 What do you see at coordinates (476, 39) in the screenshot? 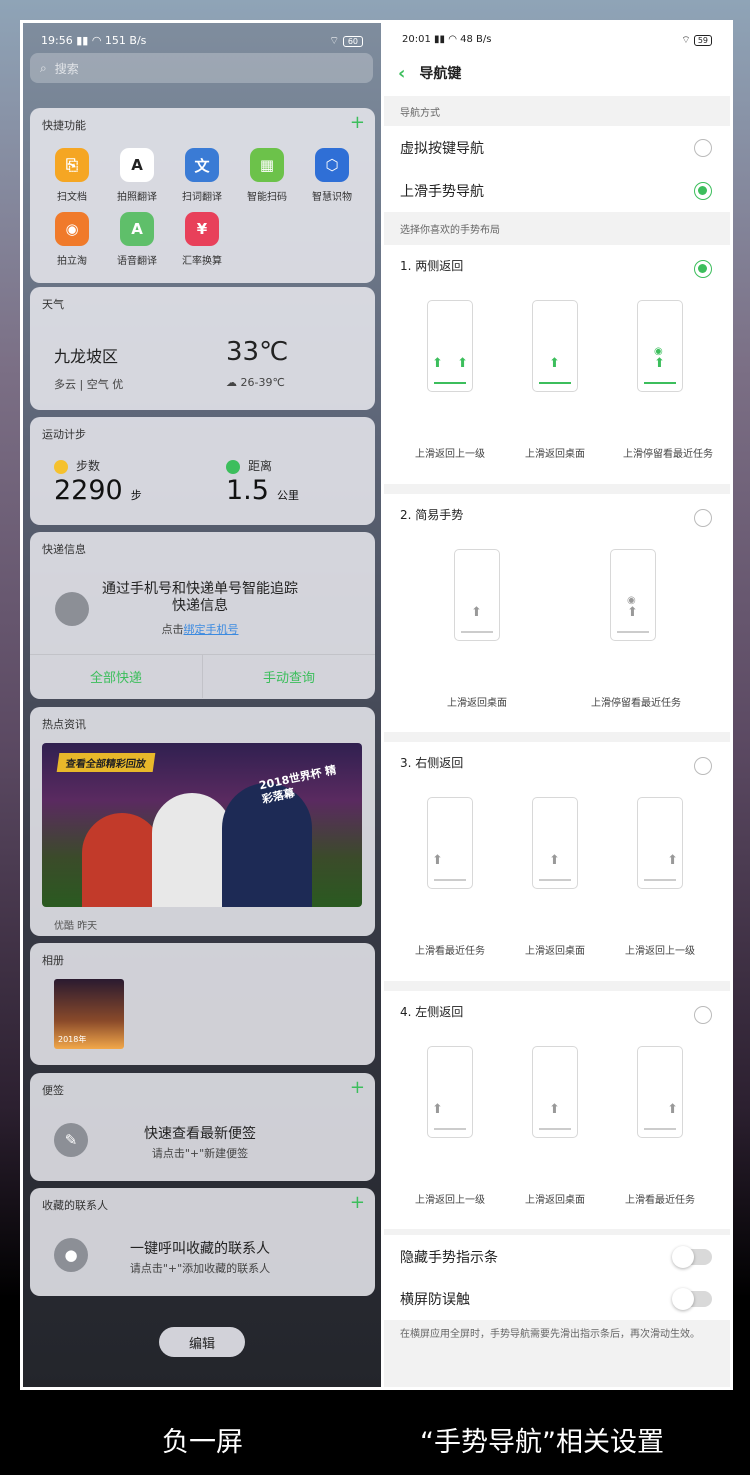
I see `net-speed: 48 B/s` at bounding box center [476, 39].